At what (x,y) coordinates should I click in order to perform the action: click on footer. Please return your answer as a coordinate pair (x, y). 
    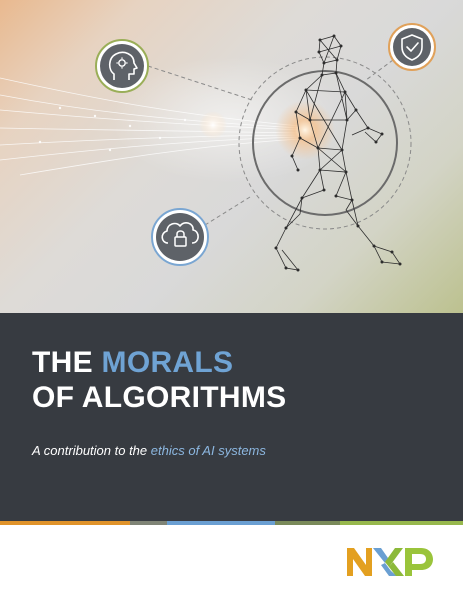
    Looking at the image, I should click on (231, 562).